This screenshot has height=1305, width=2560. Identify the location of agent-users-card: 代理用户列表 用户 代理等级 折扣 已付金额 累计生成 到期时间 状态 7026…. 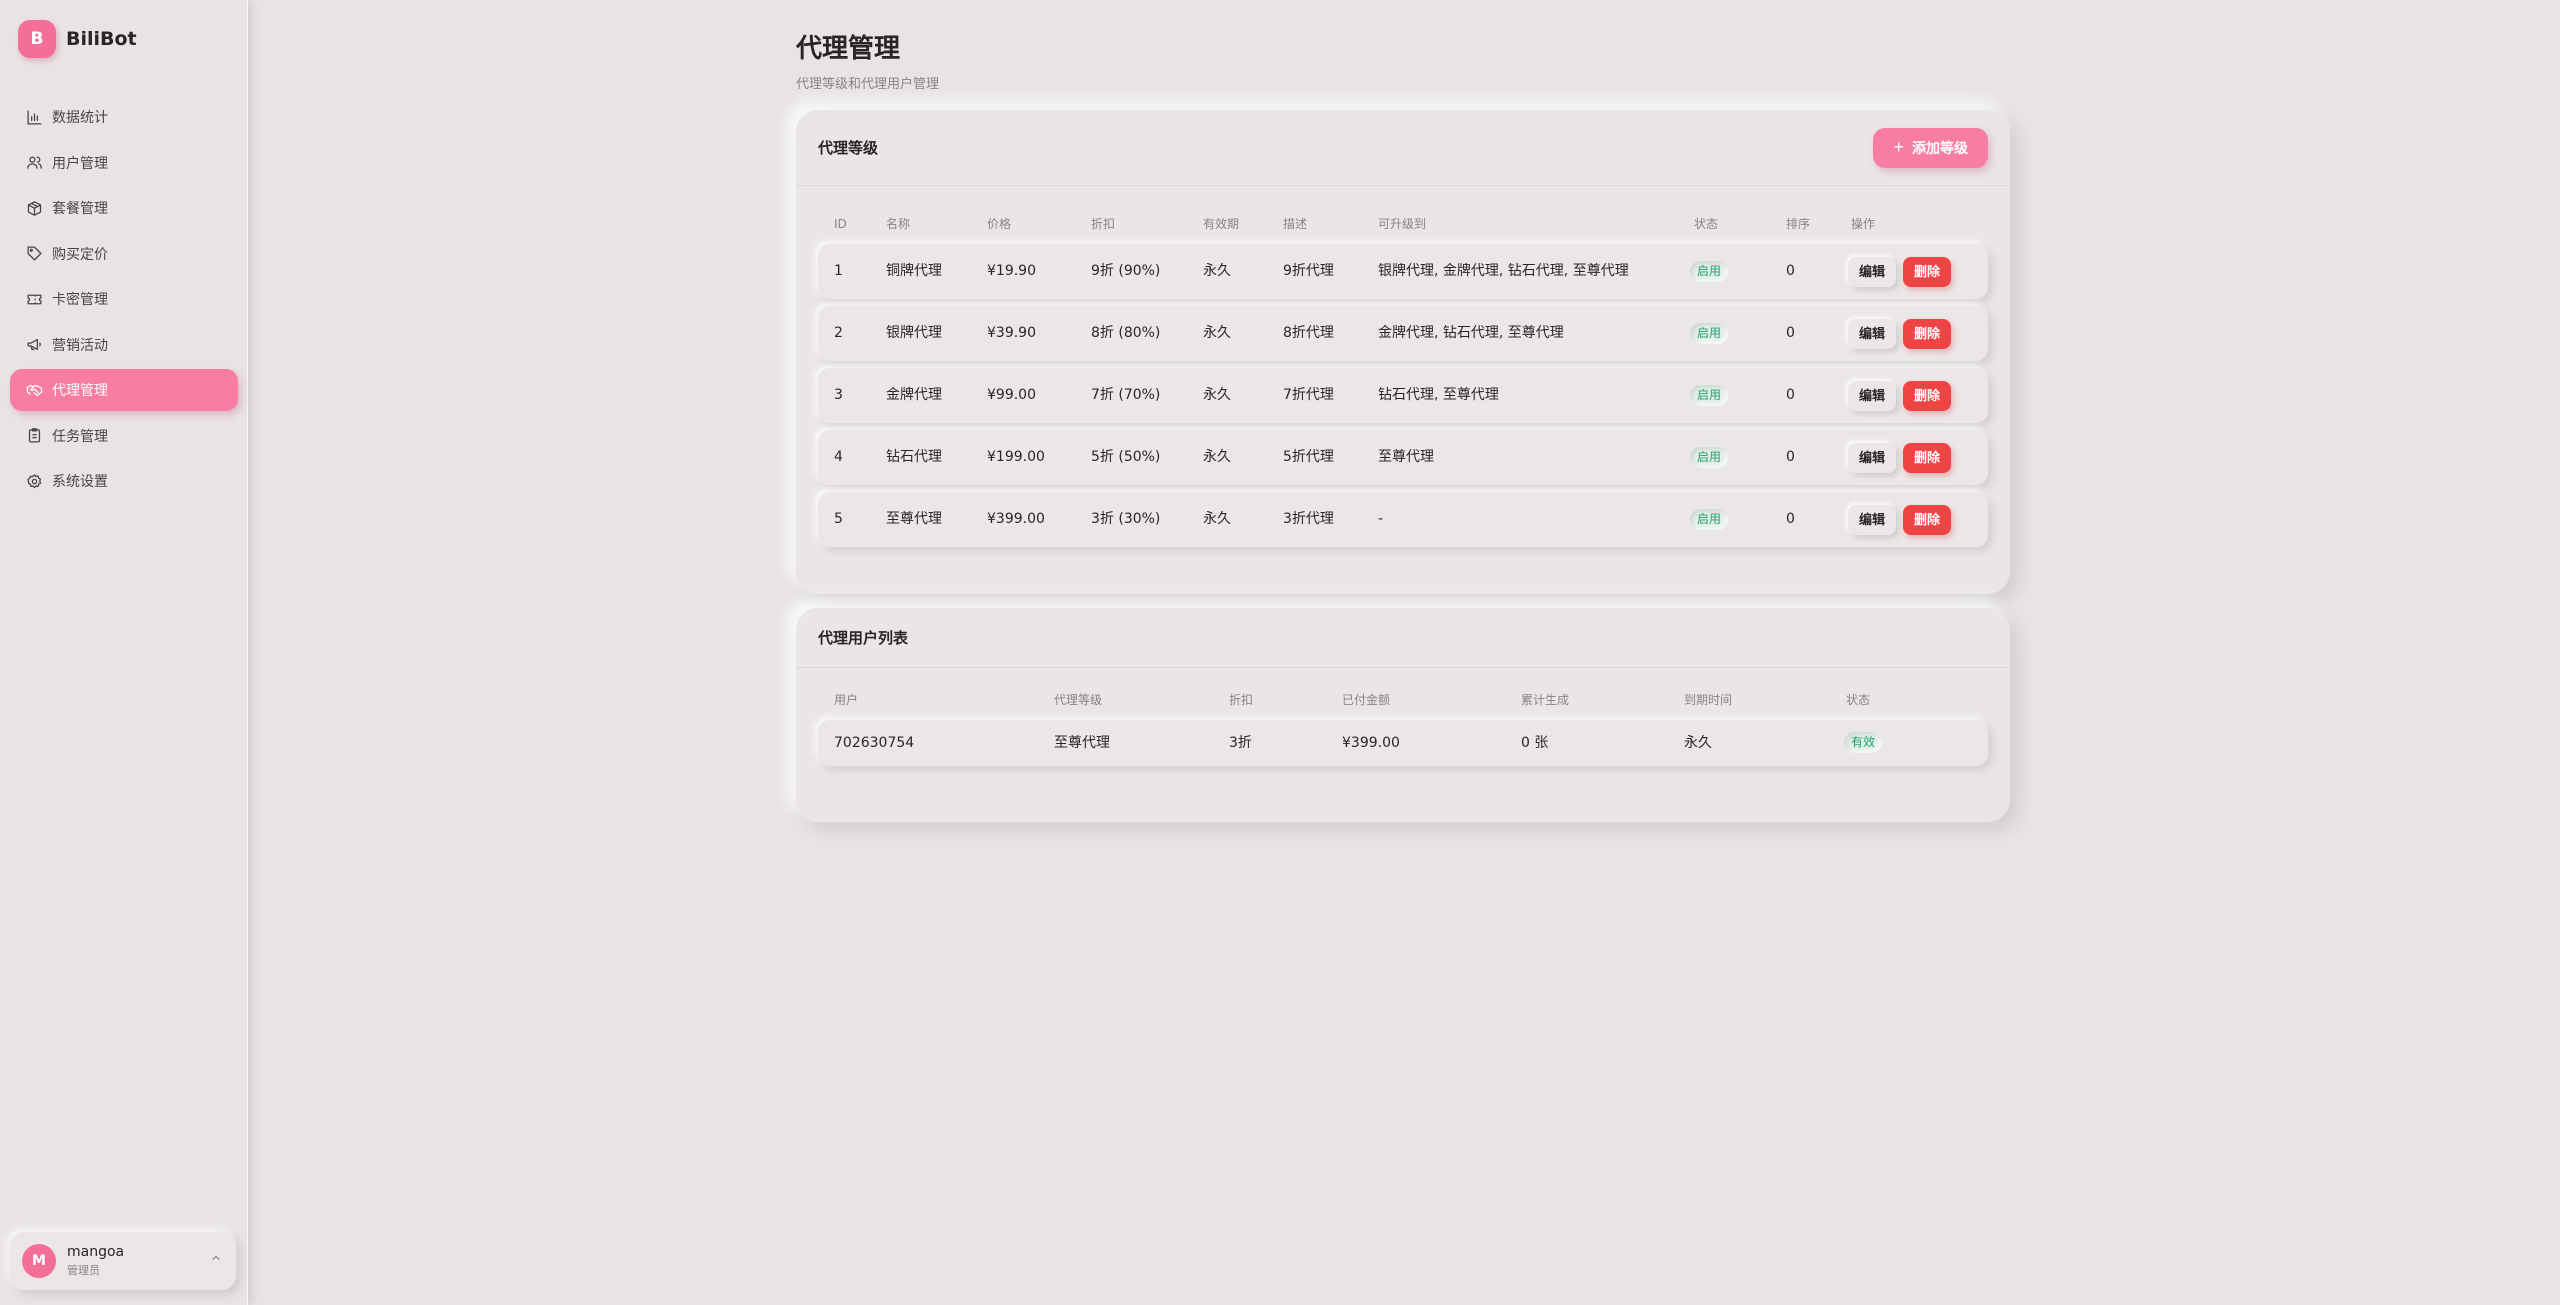
(1403, 715).